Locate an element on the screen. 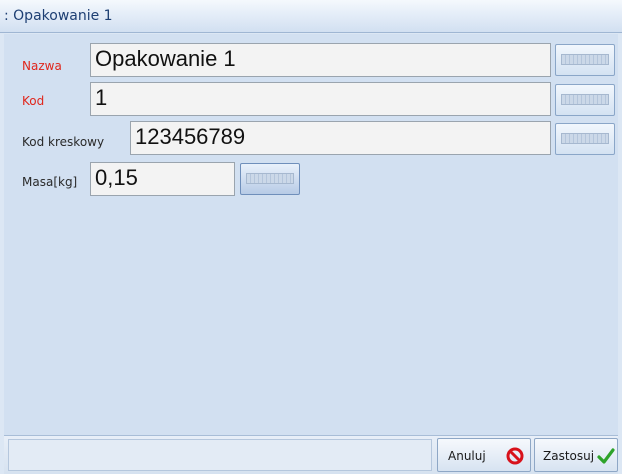 This screenshot has height=474, width=622. title-bar: : Opakowanie 1 is located at coordinates (311, 16).